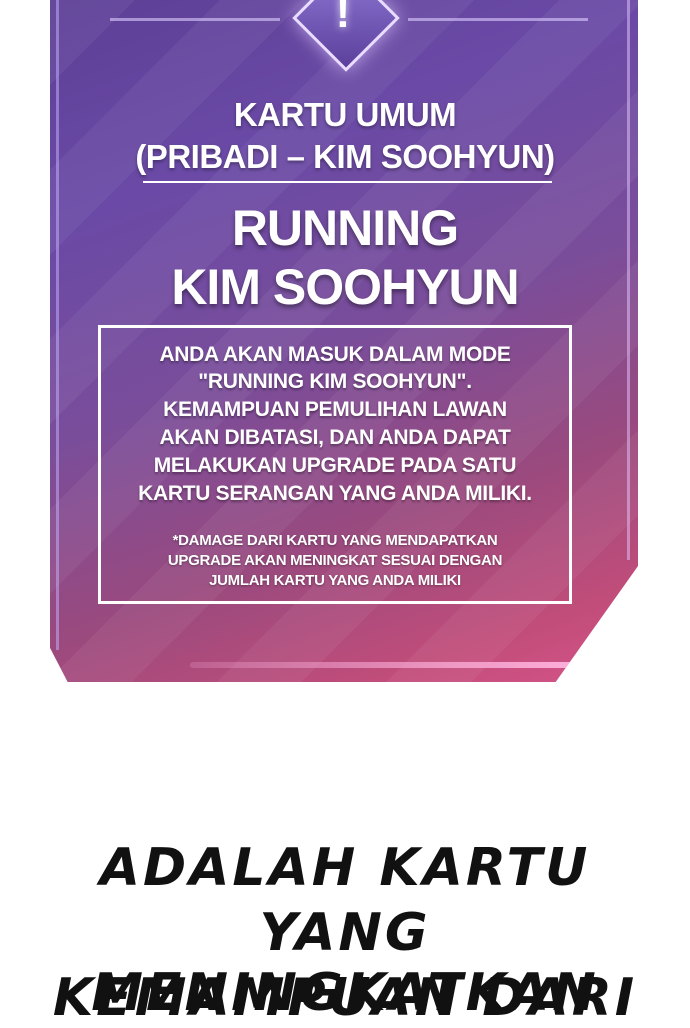 This screenshot has width=690, height=1028. I want to click on warning-icon: !, so click(344, 36).